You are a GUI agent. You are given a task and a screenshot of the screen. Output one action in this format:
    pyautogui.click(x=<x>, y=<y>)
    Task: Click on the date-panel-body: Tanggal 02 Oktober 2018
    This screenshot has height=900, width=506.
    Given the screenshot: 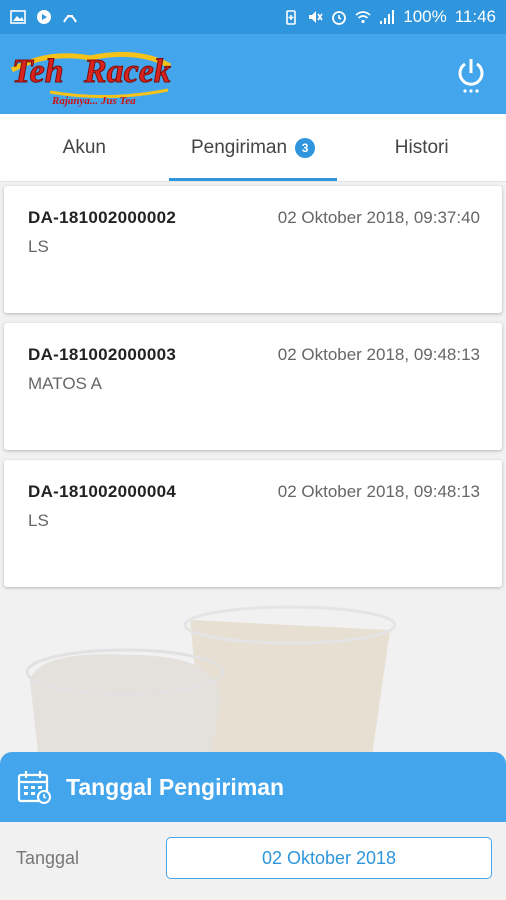 What is the action you would take?
    pyautogui.click(x=253, y=861)
    